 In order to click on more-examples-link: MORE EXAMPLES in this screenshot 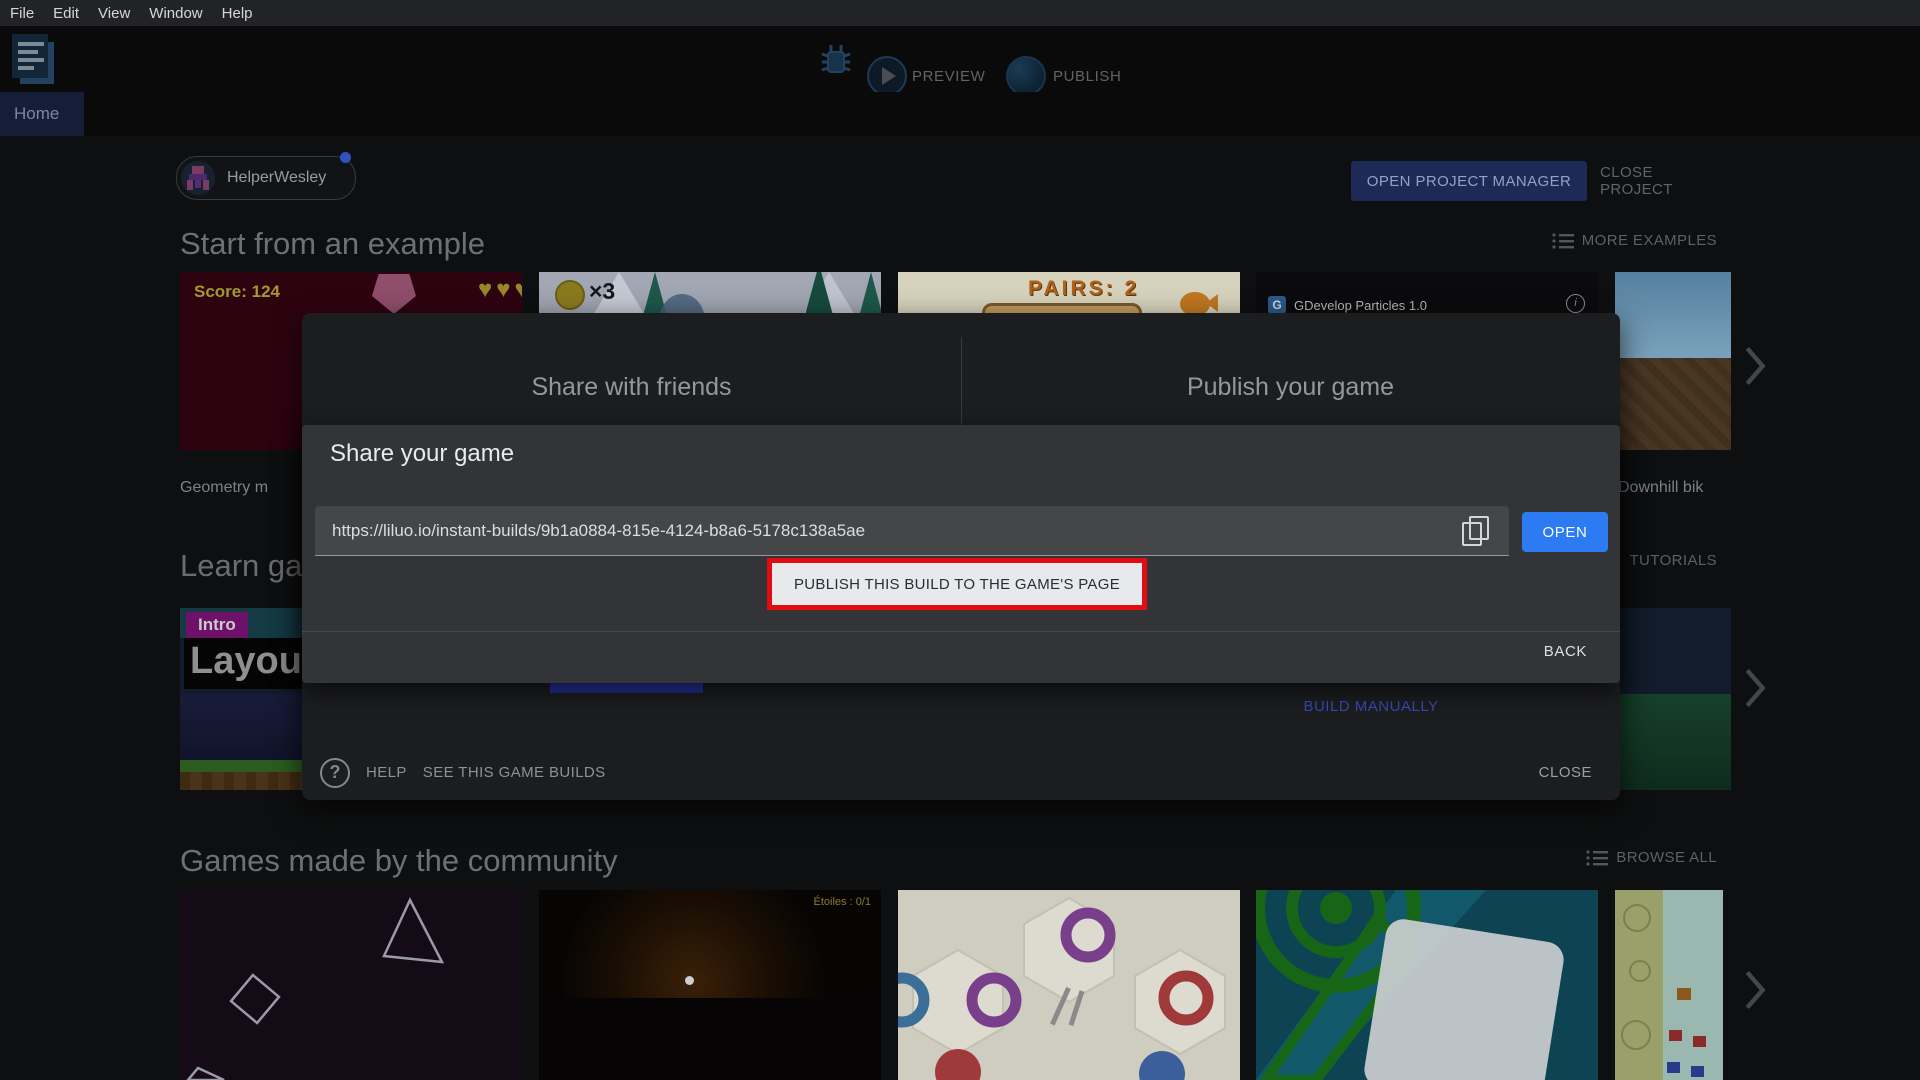, I will do `click(1634, 240)`.